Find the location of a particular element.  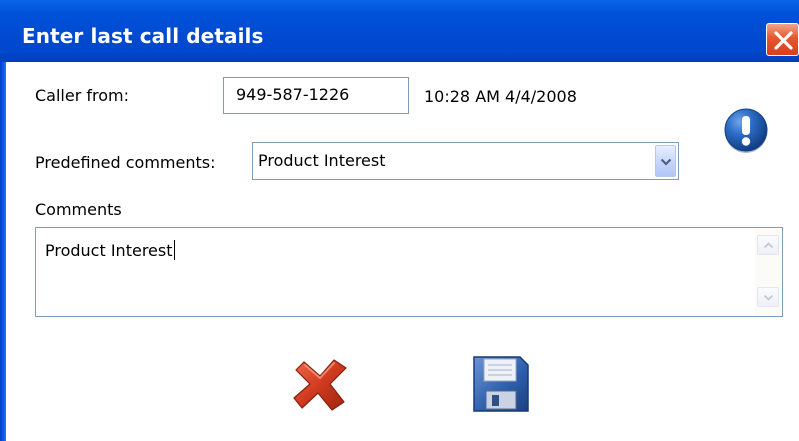

predefined-comments-select: Product Interest is located at coordinates (465, 161).